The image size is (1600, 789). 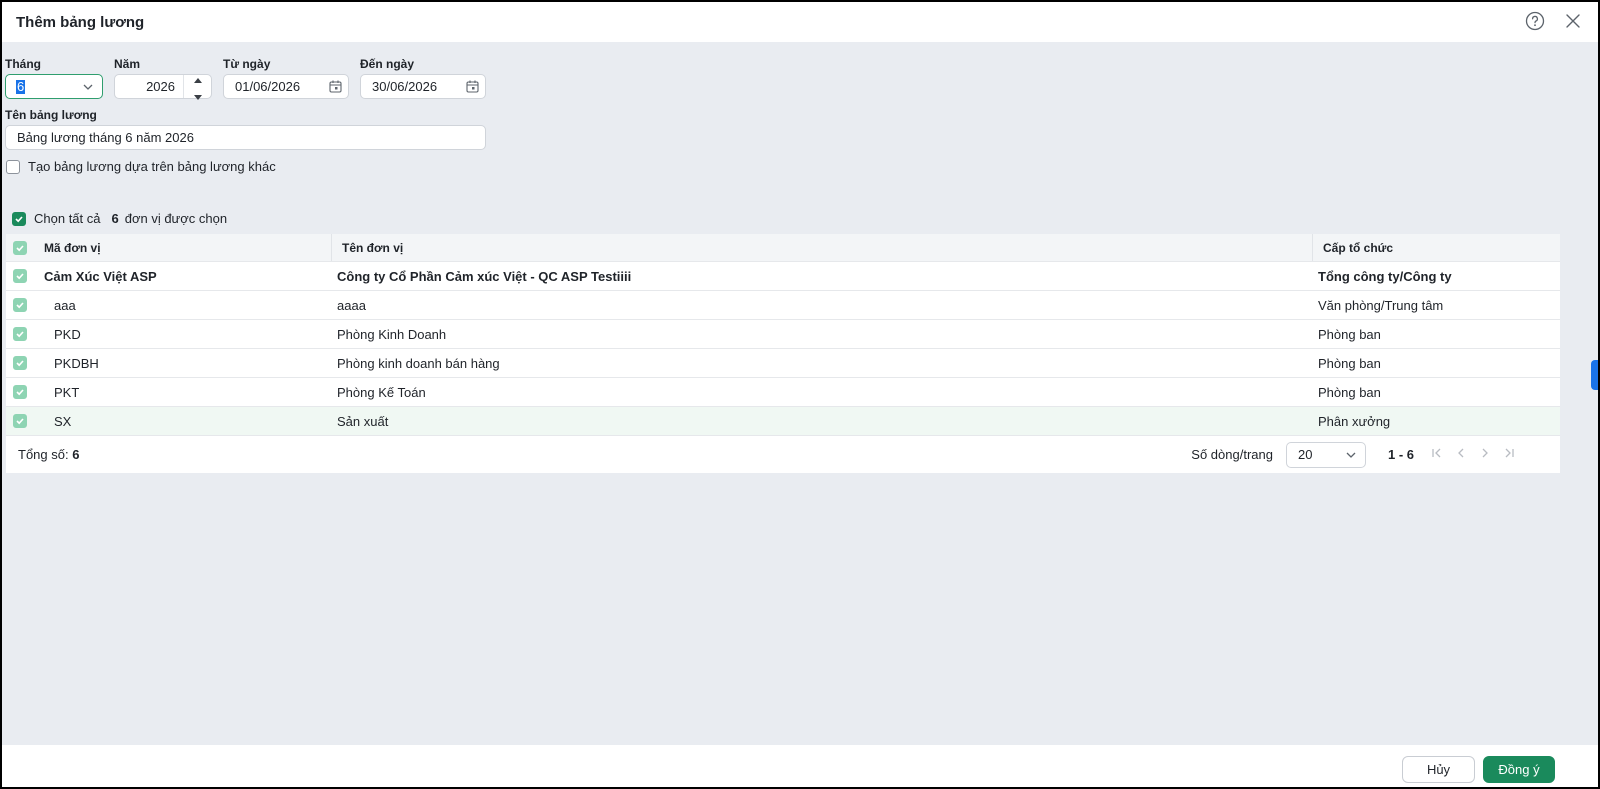 What do you see at coordinates (405, 86) in the screenshot?
I see `to-date-value: 30/06/2026` at bounding box center [405, 86].